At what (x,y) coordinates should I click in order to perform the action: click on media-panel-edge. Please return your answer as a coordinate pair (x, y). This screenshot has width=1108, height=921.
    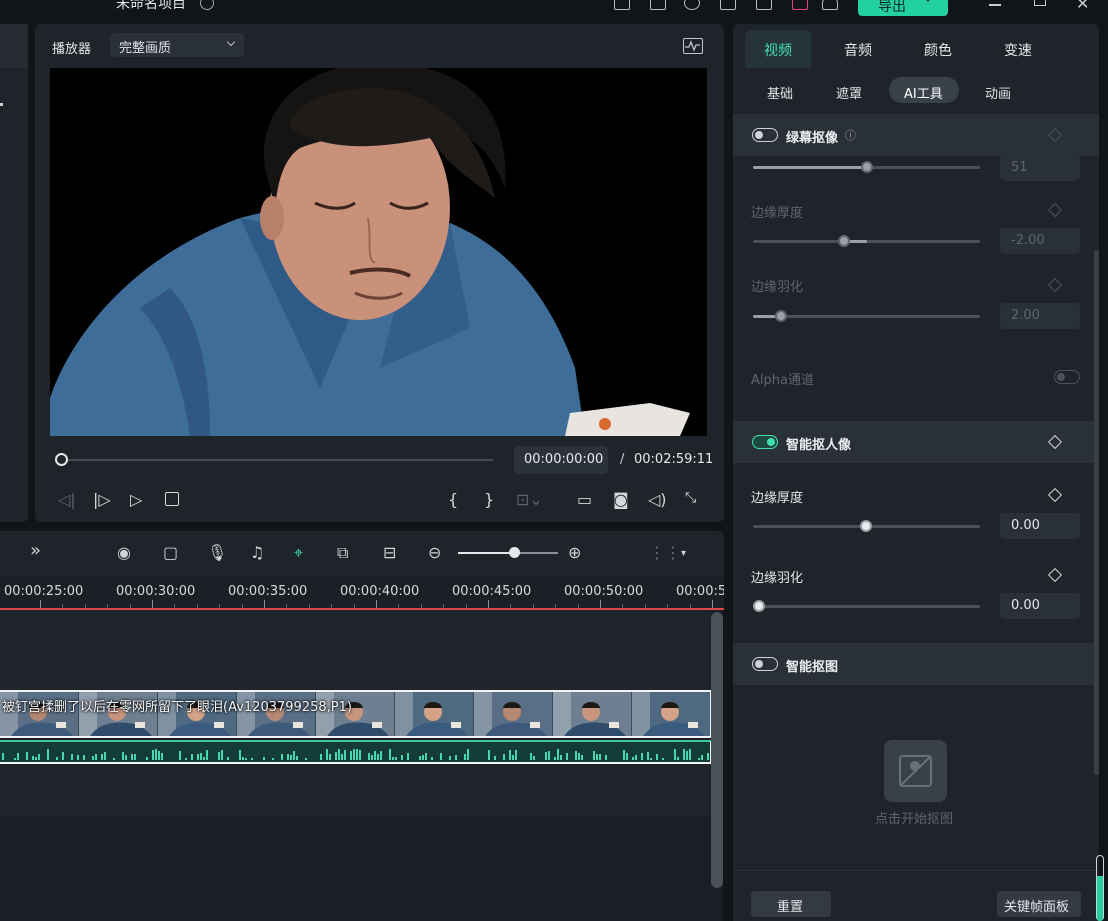
    Looking at the image, I should click on (14, 273).